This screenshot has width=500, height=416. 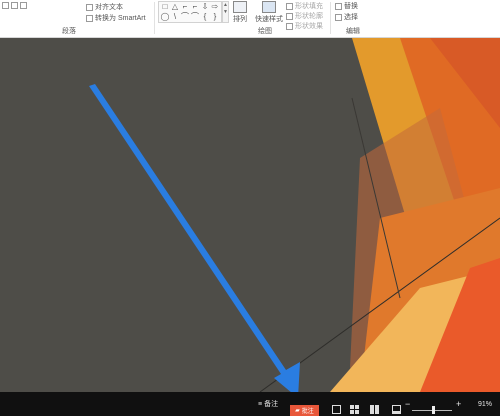 I want to click on quick-styles-label: 快速样式, so click(x=269, y=19).